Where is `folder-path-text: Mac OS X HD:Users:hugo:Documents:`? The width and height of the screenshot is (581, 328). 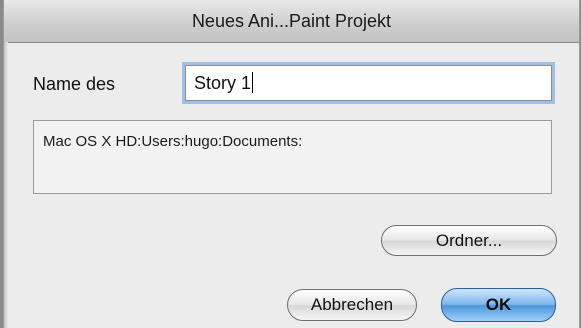 folder-path-text: Mac OS X HD:Users:hugo:Documents: is located at coordinates (173, 141).